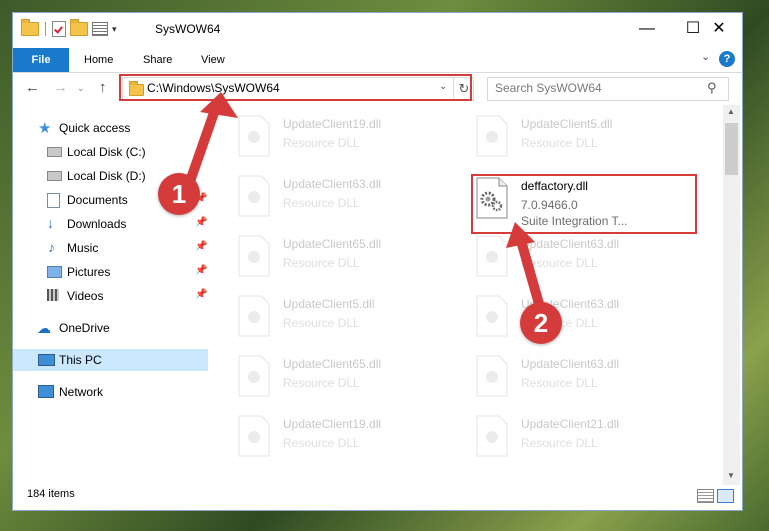 The height and width of the screenshot is (531, 769). Describe the element at coordinates (157, 60) in the screenshot. I see `tab-share: Share` at that location.